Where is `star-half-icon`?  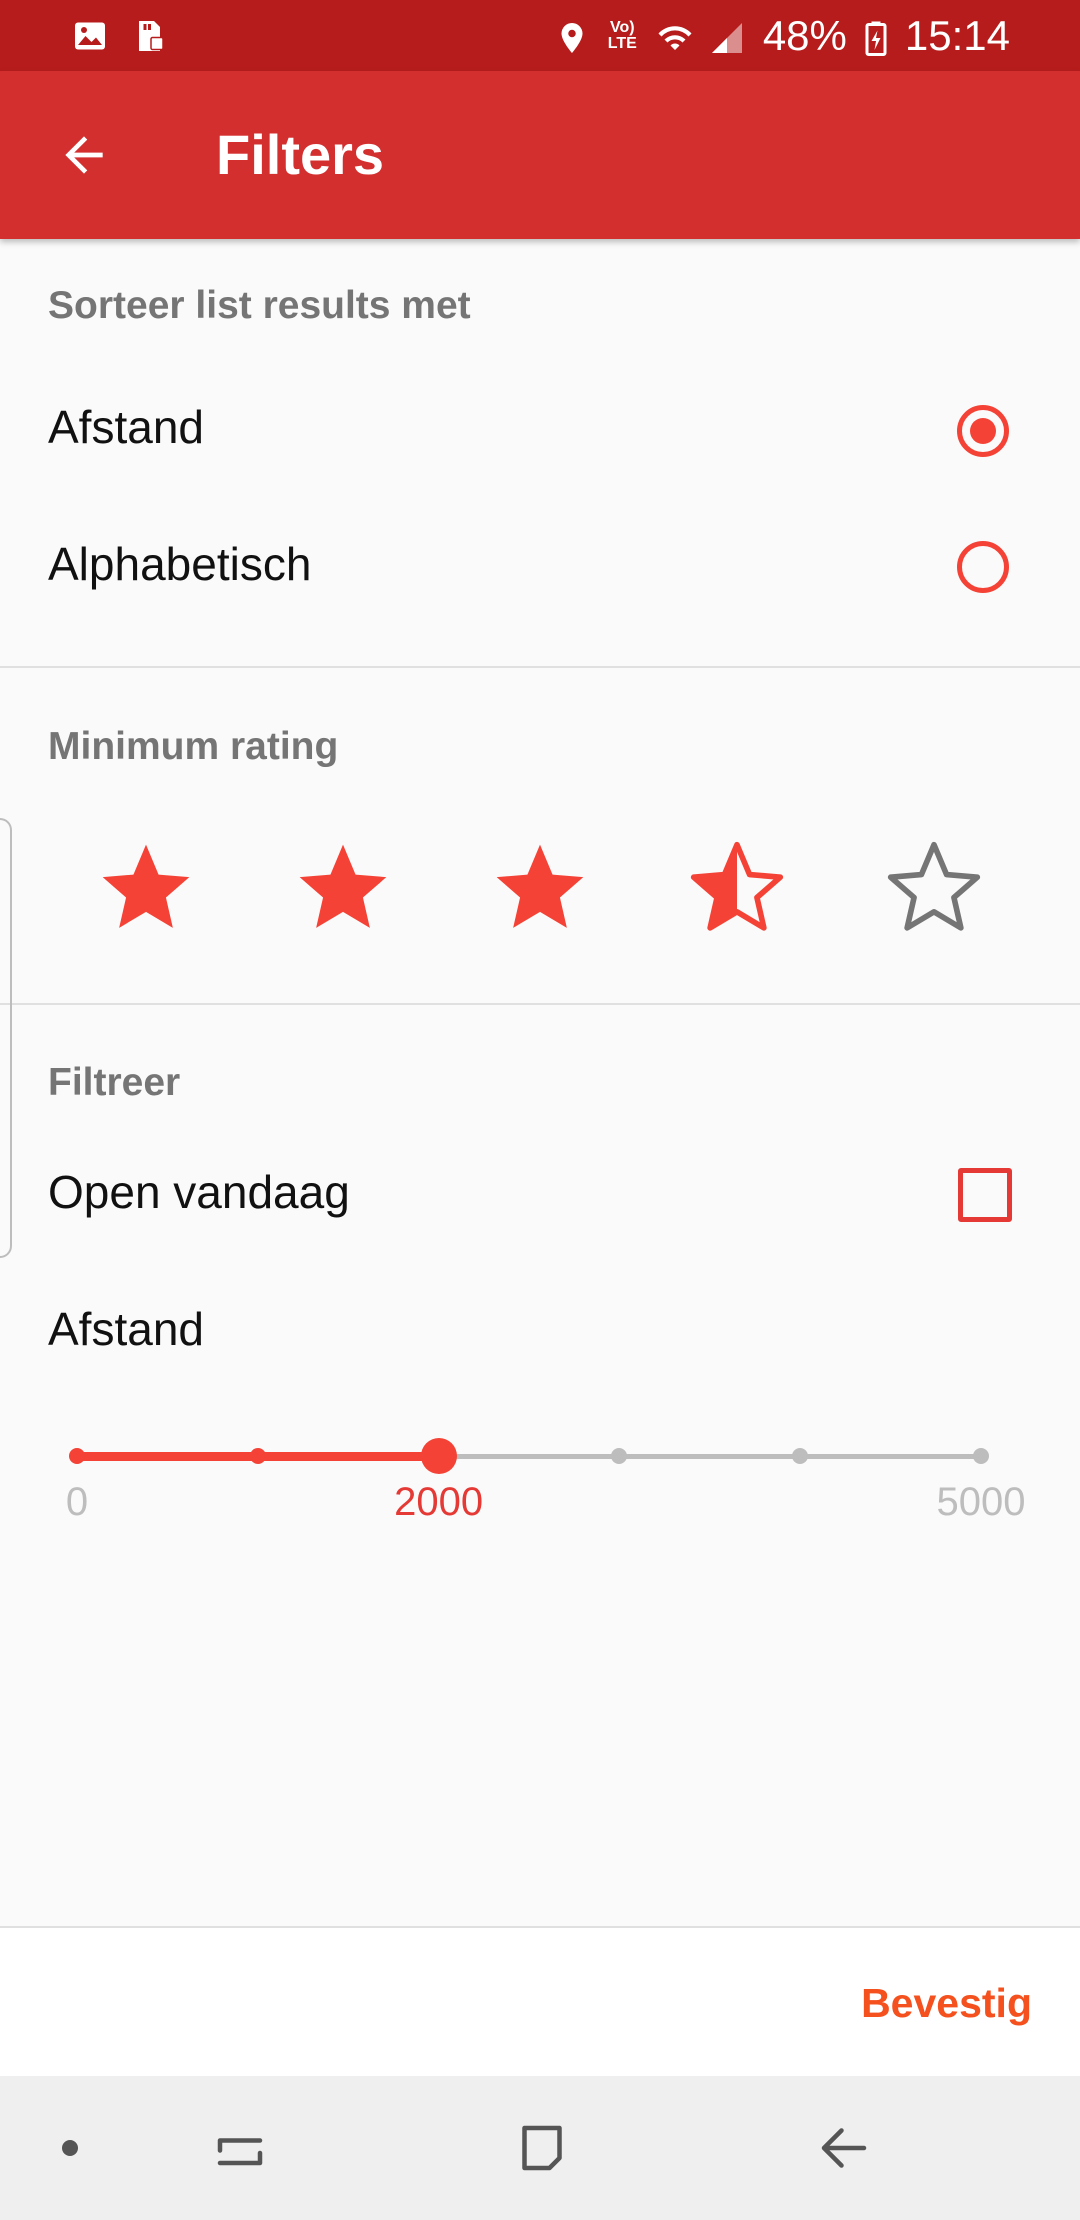 star-half-icon is located at coordinates (737, 888).